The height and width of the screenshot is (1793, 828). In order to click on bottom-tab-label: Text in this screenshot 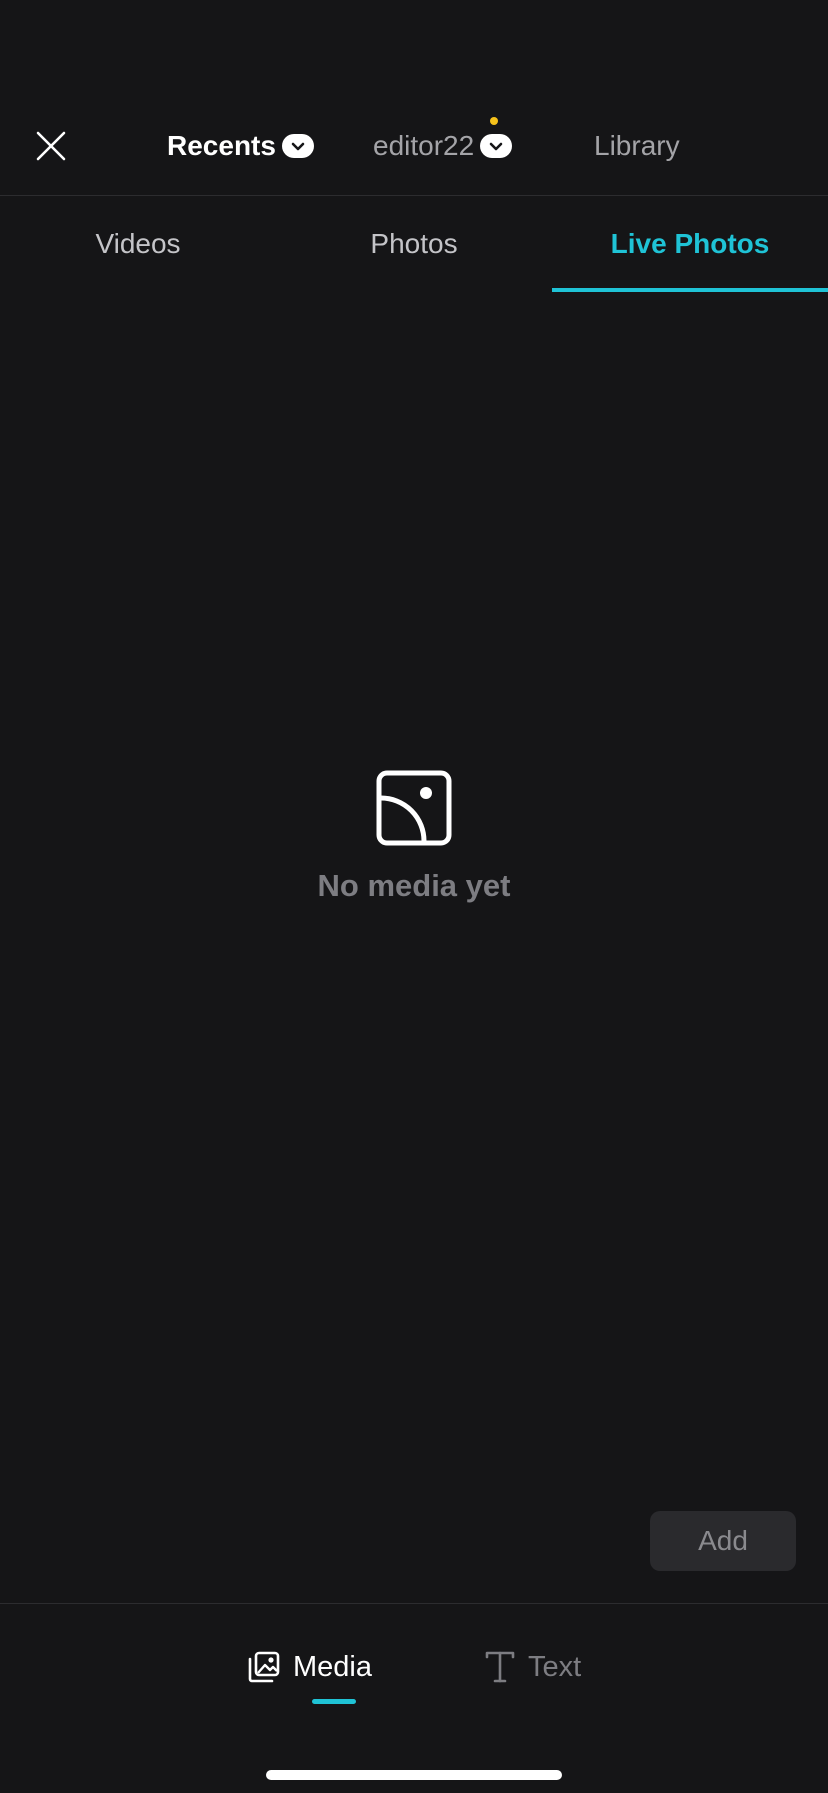, I will do `click(555, 1666)`.